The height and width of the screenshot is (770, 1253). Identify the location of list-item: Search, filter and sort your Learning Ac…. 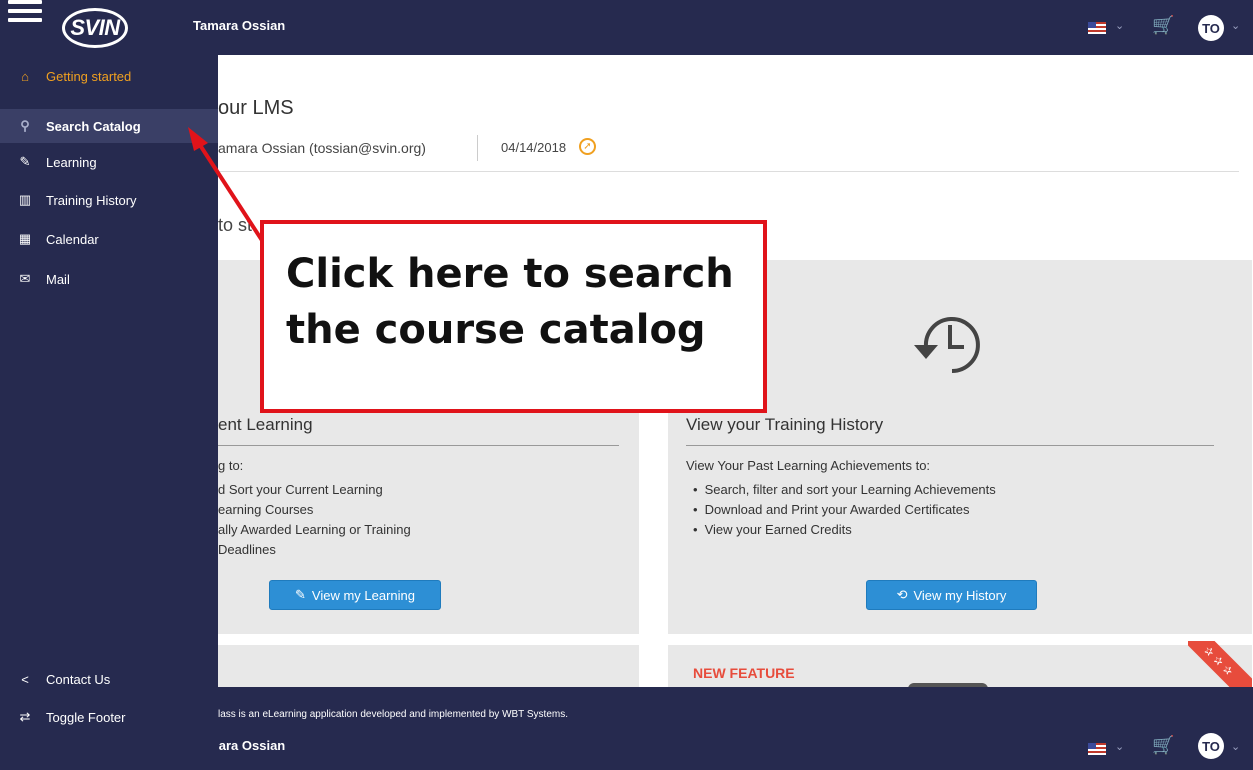
(844, 490).